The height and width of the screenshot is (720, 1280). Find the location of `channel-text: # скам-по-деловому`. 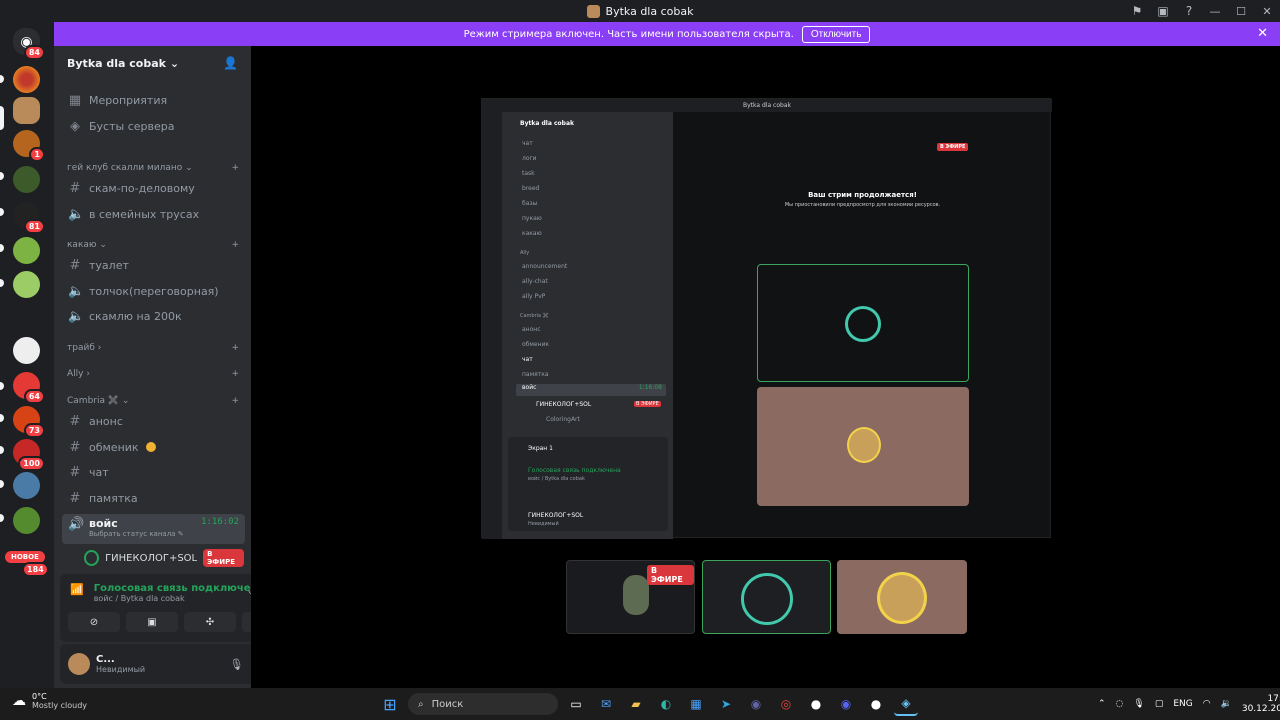

channel-text: # скам-по-деловому is located at coordinates (153, 188).